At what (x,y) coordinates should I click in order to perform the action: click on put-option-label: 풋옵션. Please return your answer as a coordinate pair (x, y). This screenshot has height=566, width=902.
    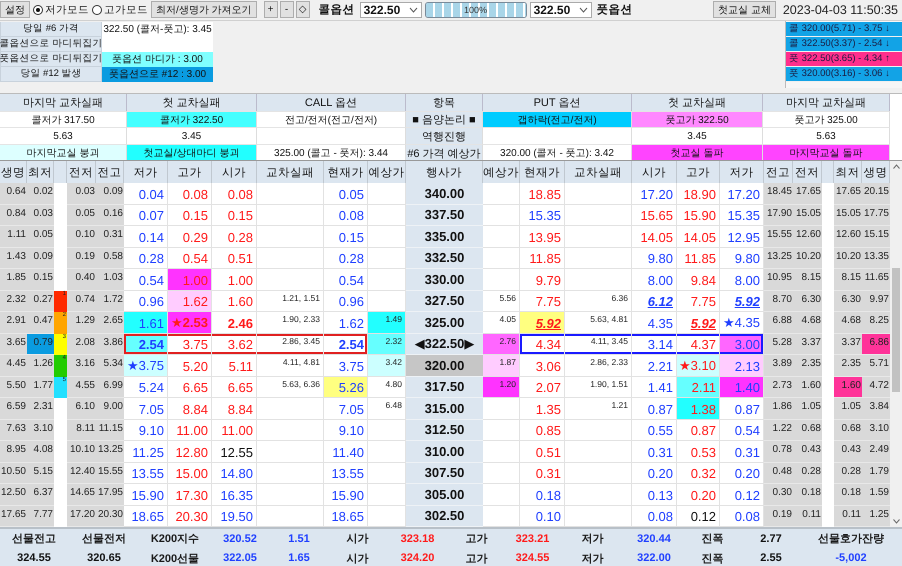
    Looking at the image, I should click on (615, 10).